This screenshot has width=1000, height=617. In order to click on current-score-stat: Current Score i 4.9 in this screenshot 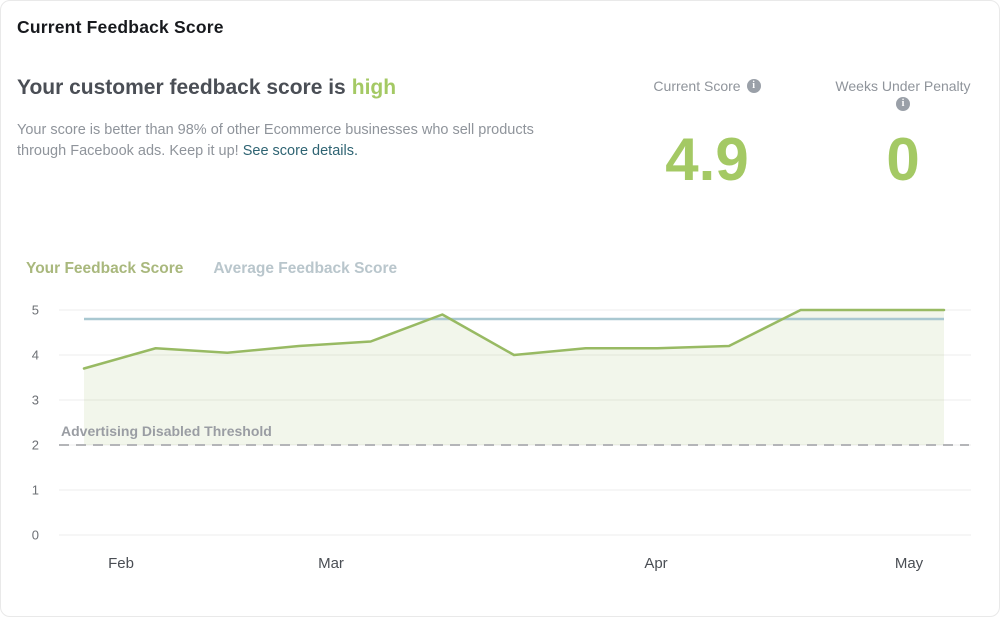, I will do `click(707, 143)`.